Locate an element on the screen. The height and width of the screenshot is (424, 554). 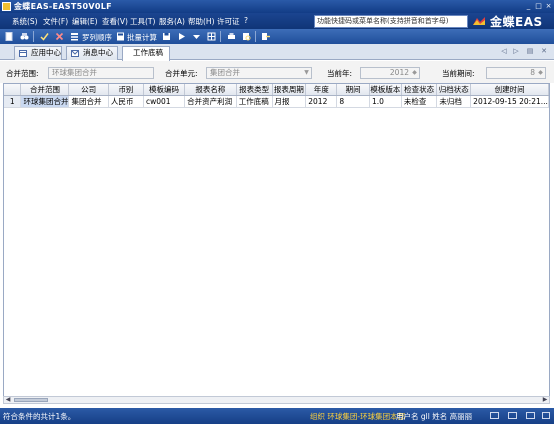
table-cell: 1.0 is located at coordinates (385, 101).